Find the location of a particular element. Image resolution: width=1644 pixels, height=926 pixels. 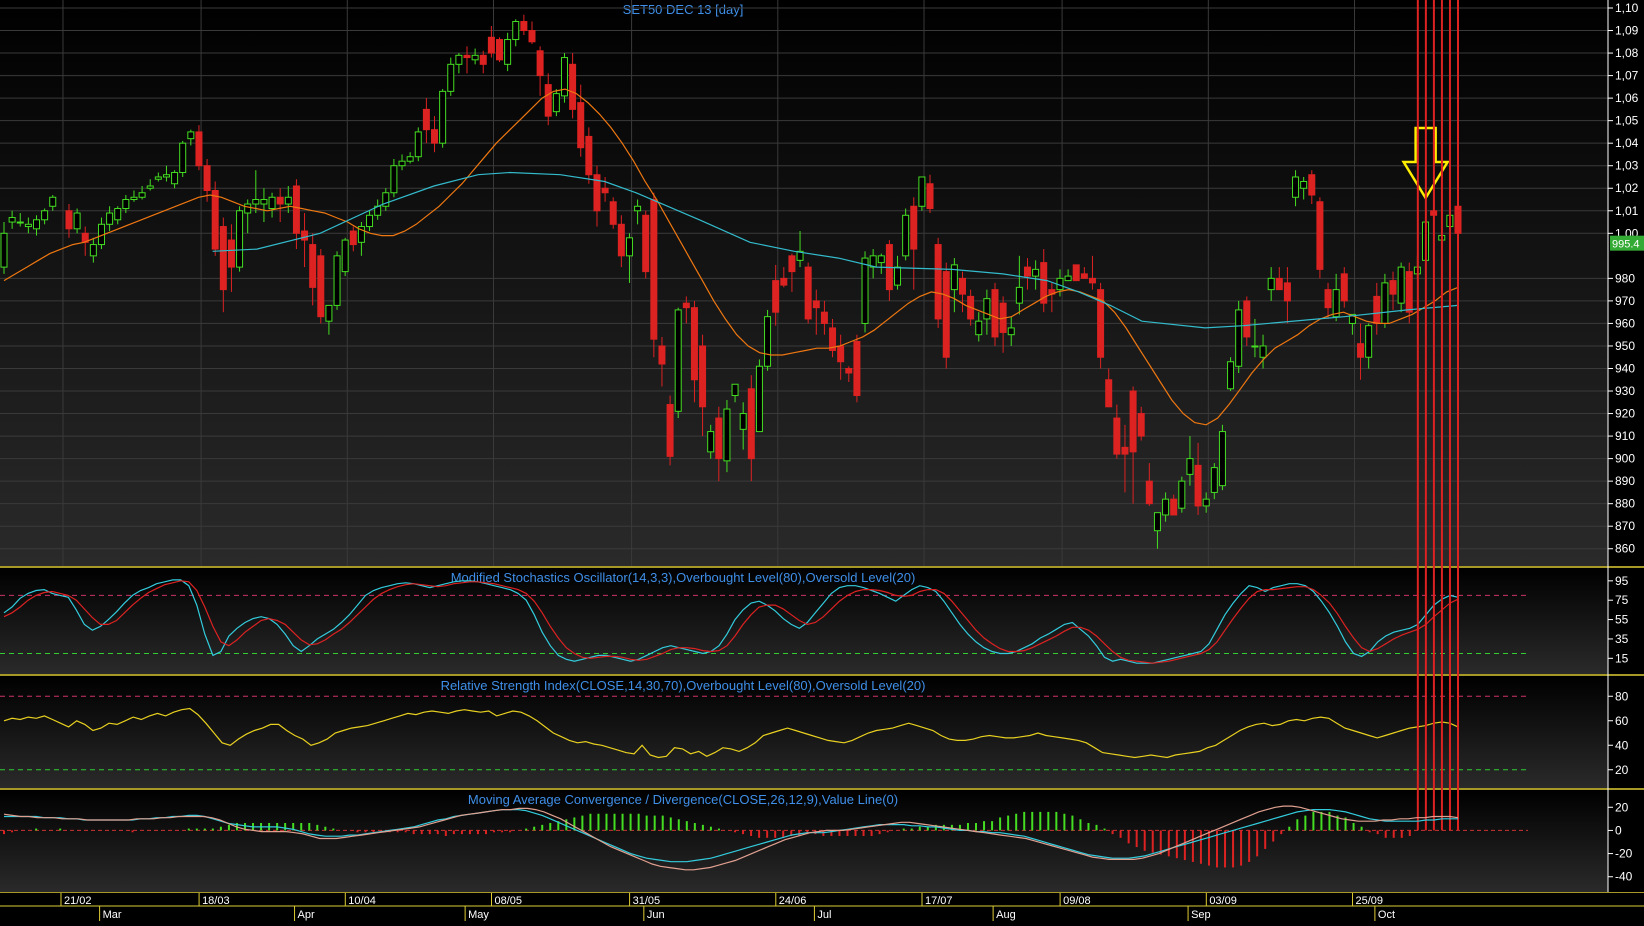

y-tick-label: 95 is located at coordinates (1622, 581).